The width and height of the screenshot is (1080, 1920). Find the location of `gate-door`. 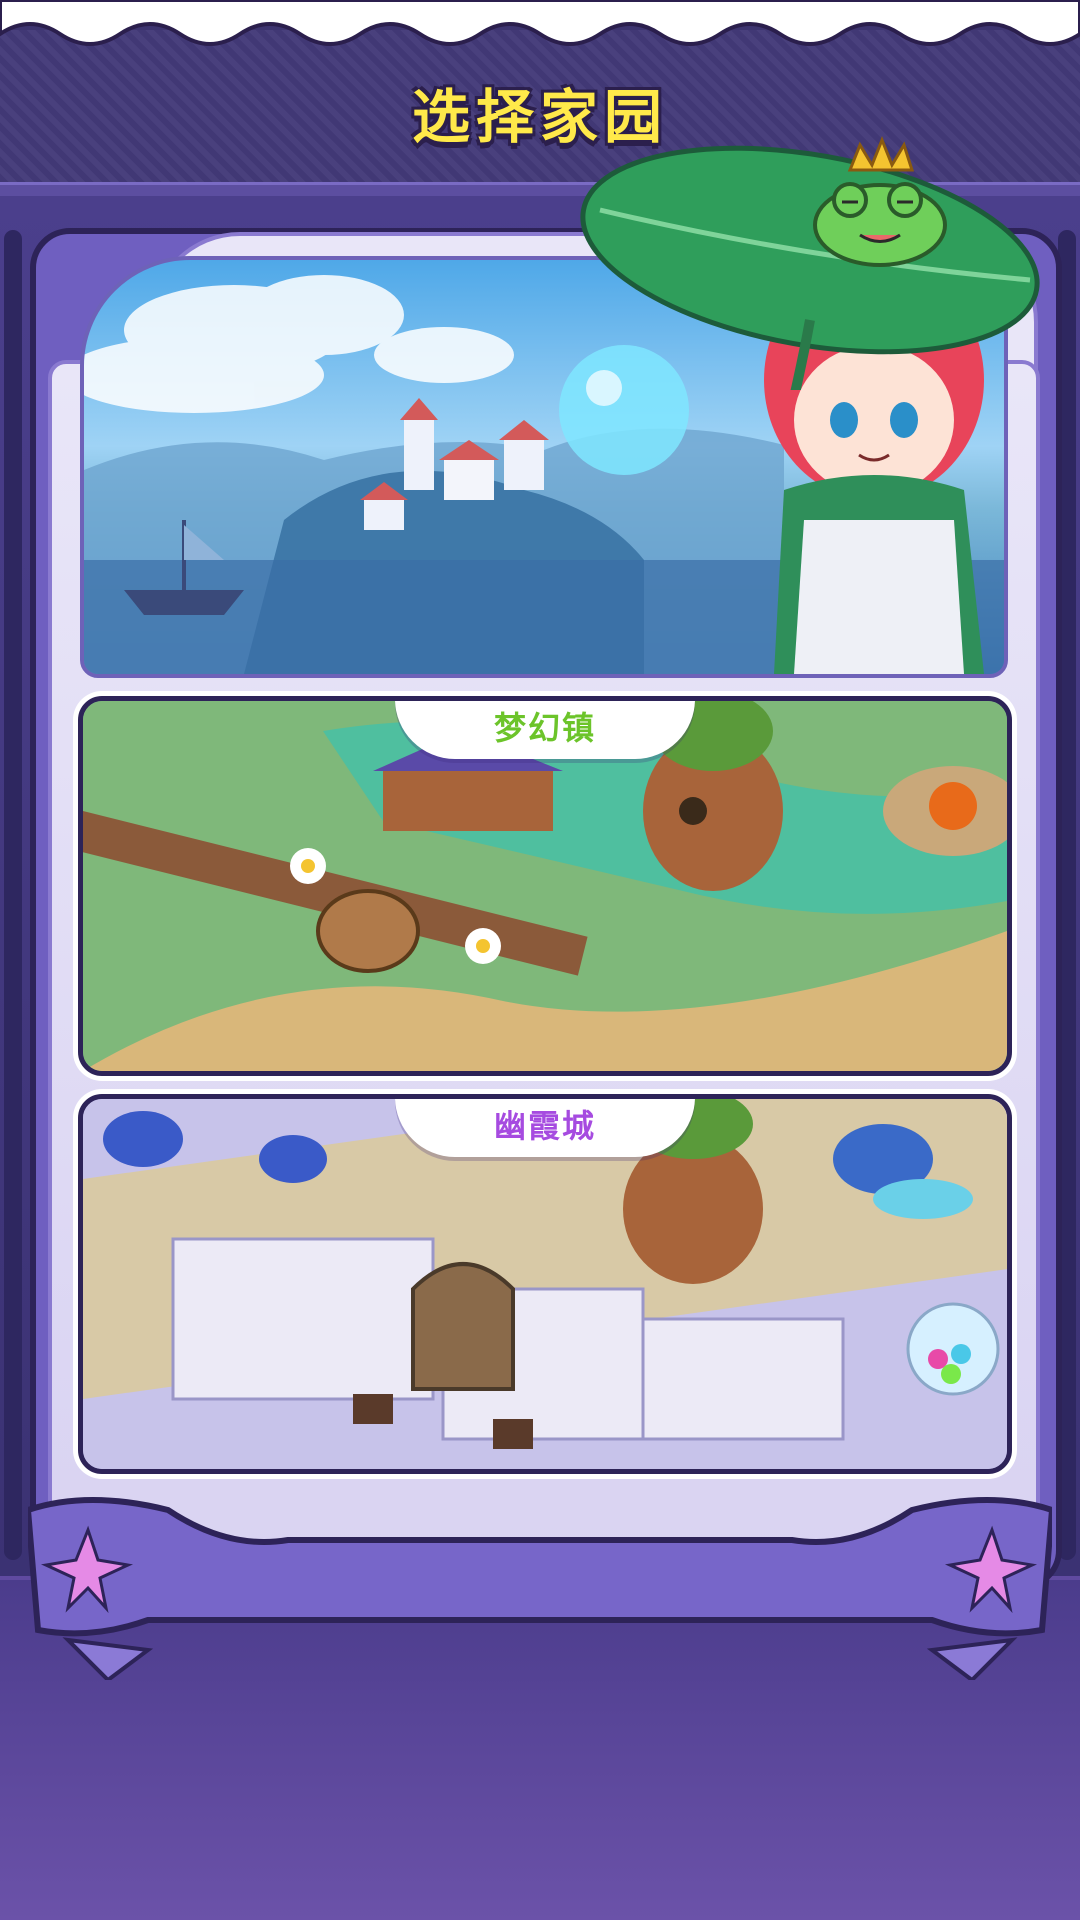

gate-door is located at coordinates (463, 1326).